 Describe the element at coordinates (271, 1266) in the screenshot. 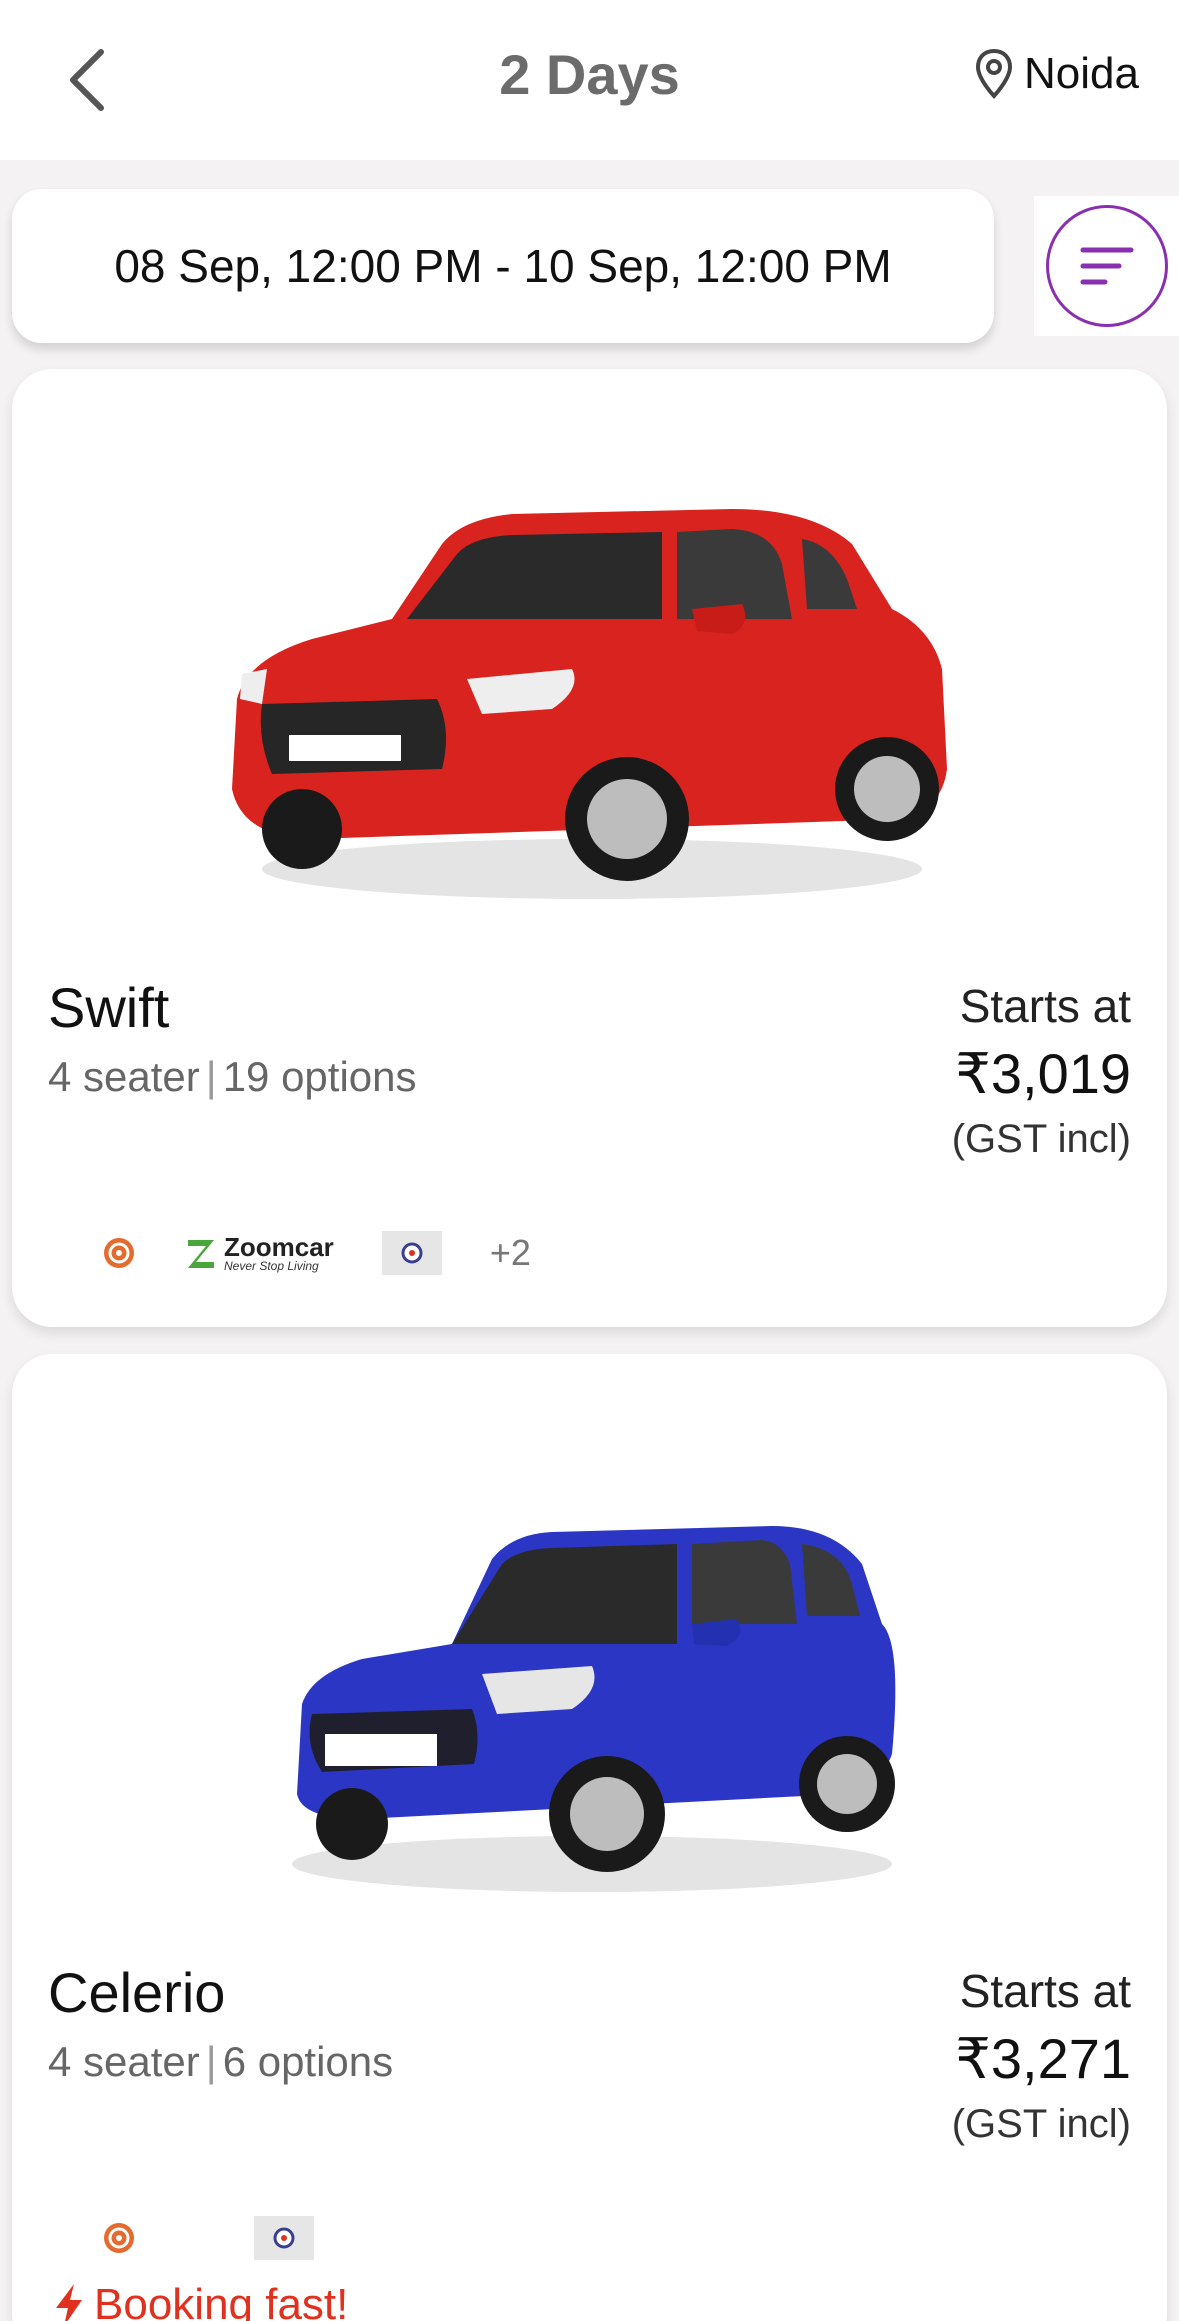

I see `zoomcar-tagline: Never Stop Living` at that location.